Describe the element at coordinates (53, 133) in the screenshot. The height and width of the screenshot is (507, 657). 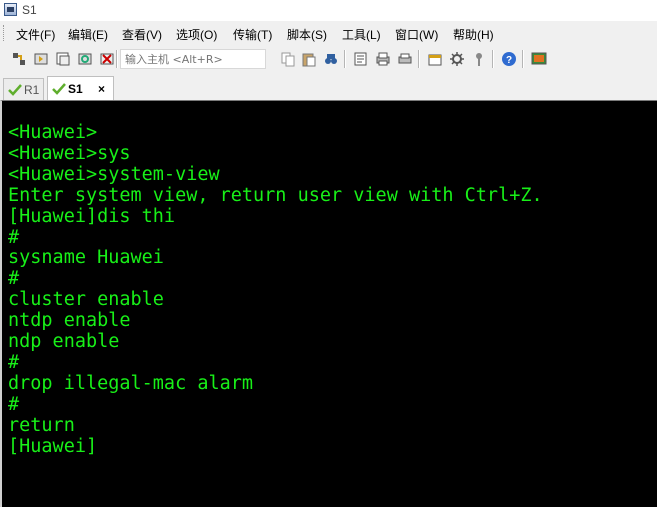
I see `terminal-line: <Huawei>` at that location.